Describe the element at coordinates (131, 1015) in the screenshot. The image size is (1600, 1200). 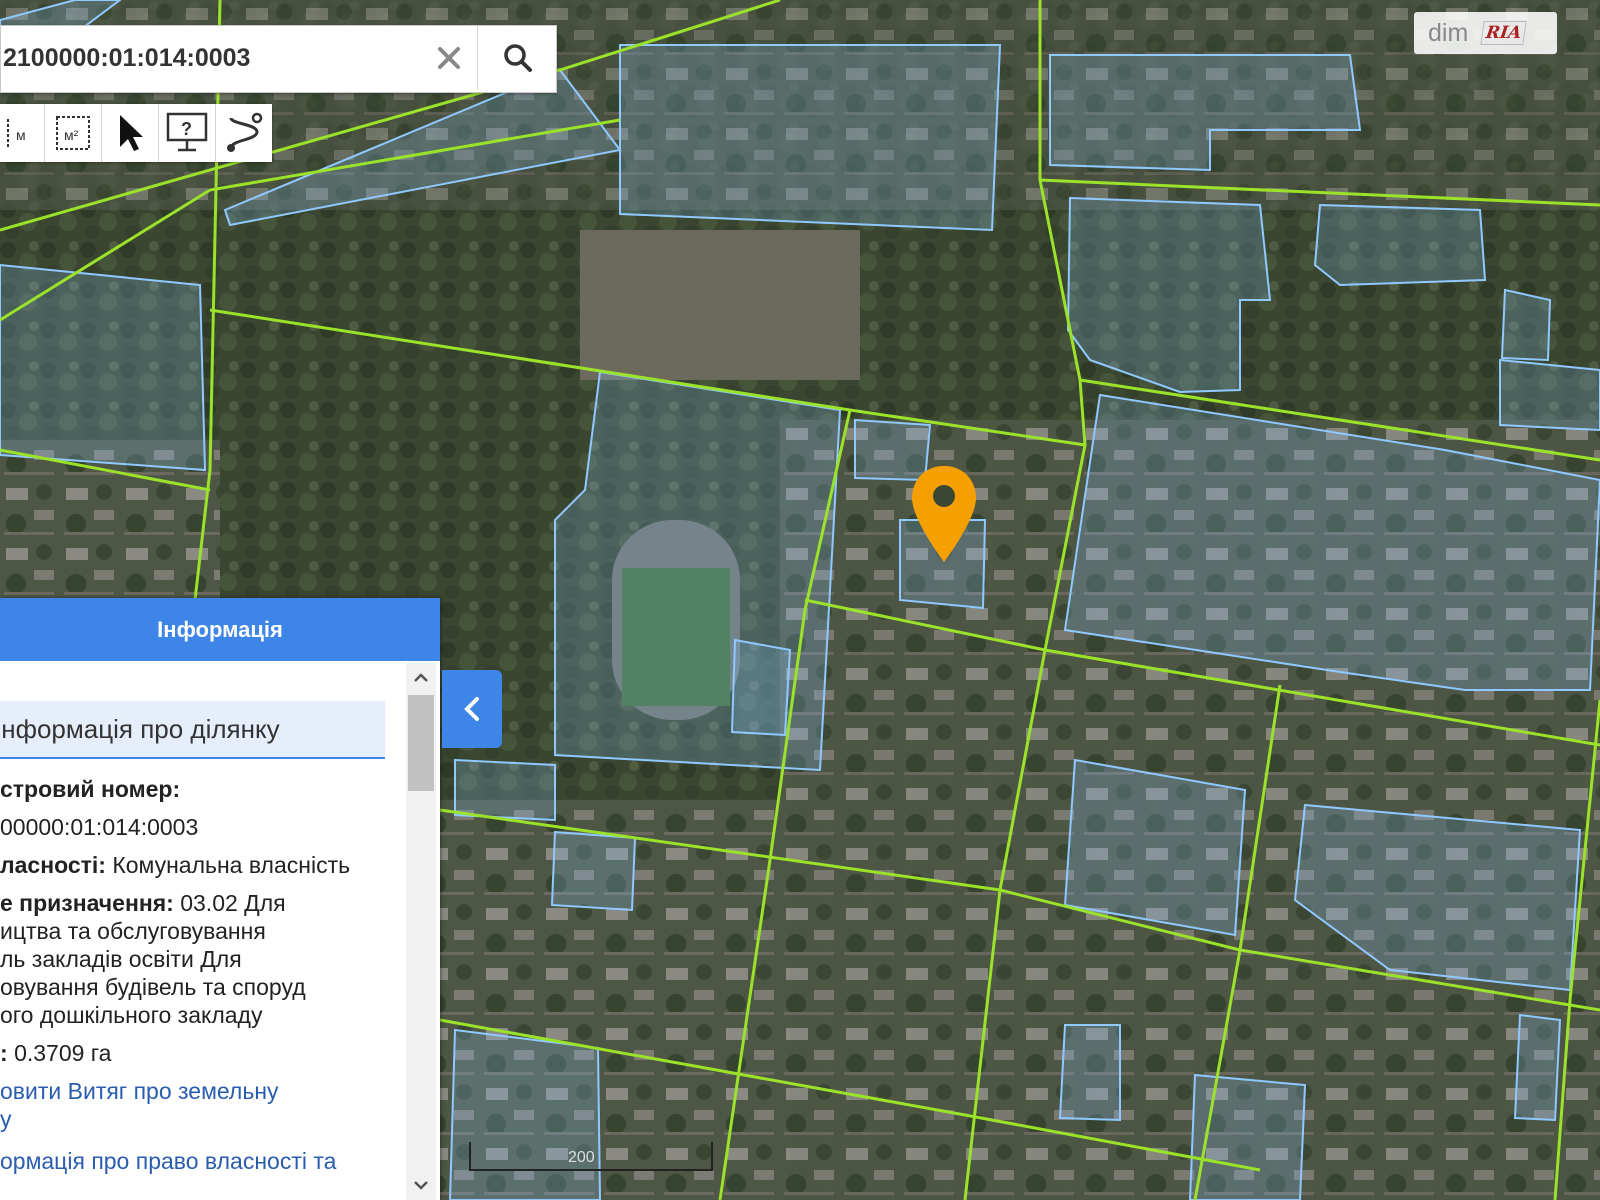
I see `purpose-line: ого дошкільного закладу` at that location.